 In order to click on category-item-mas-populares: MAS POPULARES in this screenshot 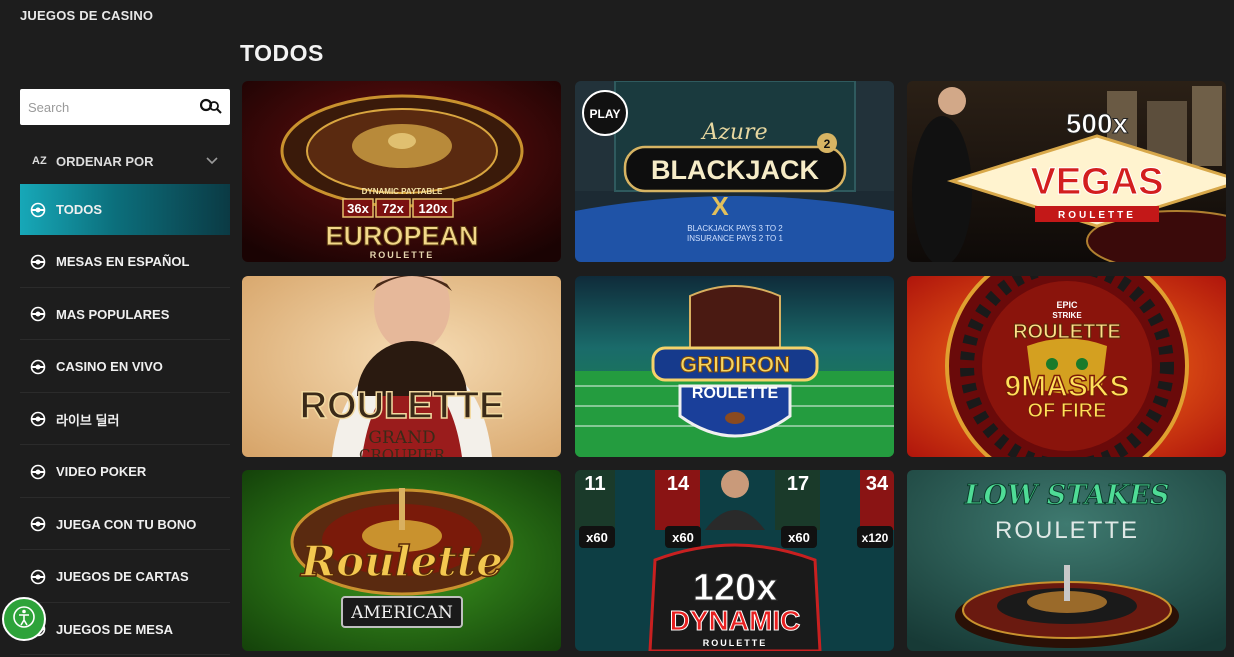, I will do `click(125, 314)`.